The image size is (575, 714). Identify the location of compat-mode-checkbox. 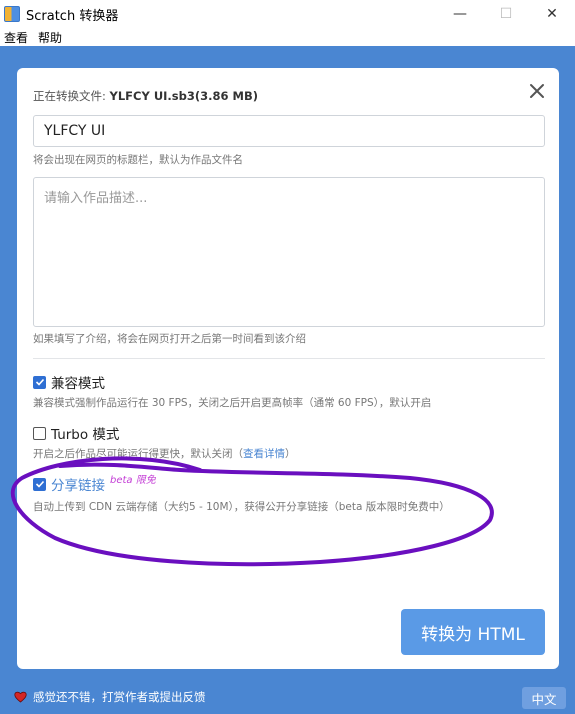
(39, 382).